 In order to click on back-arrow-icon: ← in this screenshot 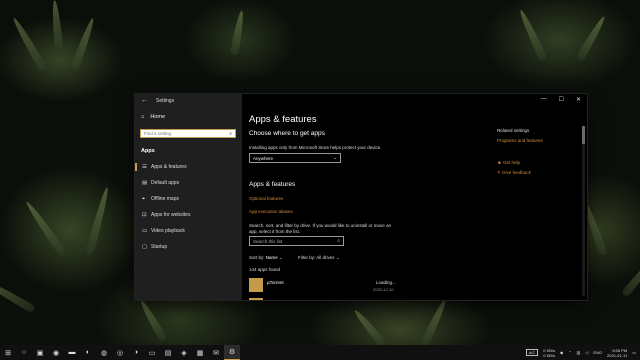, I will do `click(144, 100)`.